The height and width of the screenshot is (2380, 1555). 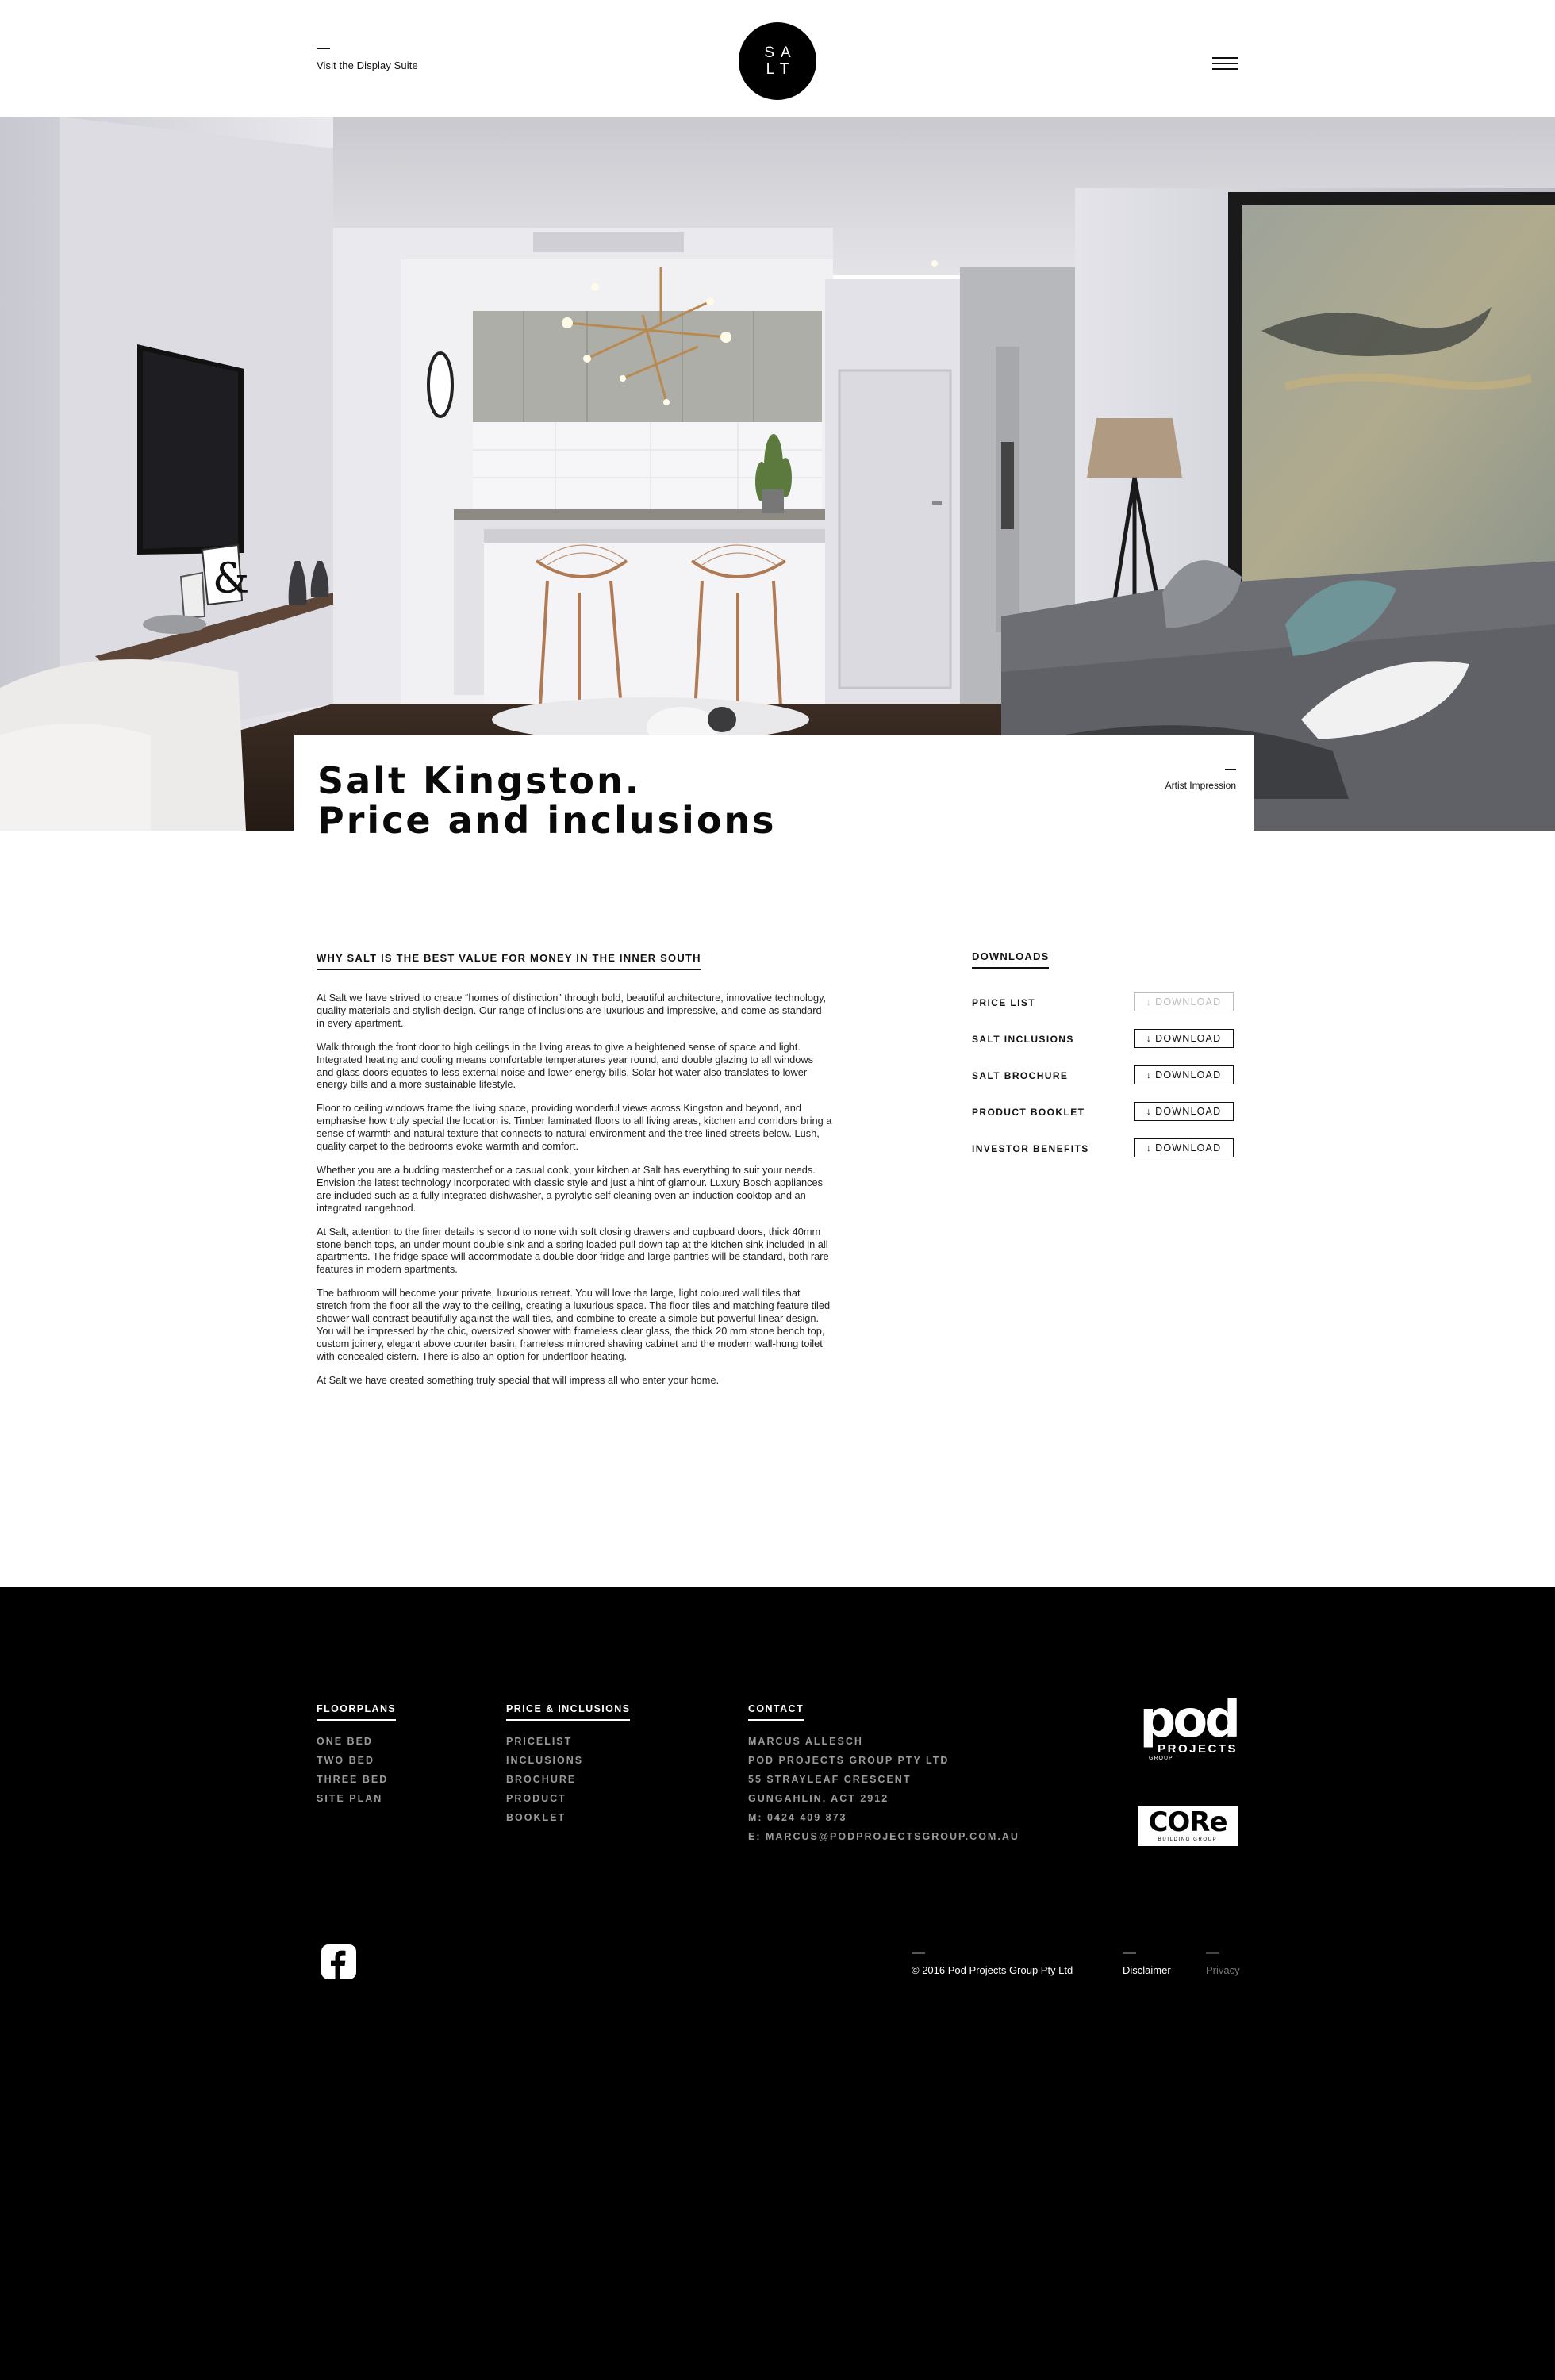 What do you see at coordinates (1103, 1075) in the screenshot?
I see `download-row-salt-brochure: SALT BROCHURE ↓ DOWNLOAD` at bounding box center [1103, 1075].